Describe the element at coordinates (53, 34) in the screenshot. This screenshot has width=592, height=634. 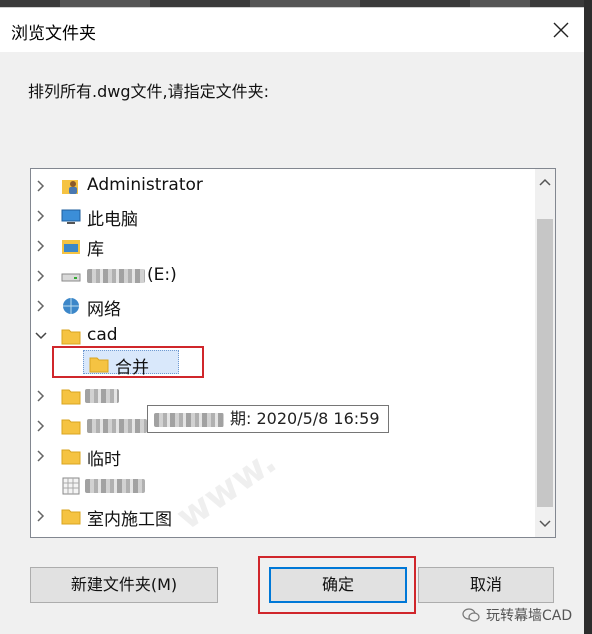
I see `dialog-title: 浏览文件夹` at that location.